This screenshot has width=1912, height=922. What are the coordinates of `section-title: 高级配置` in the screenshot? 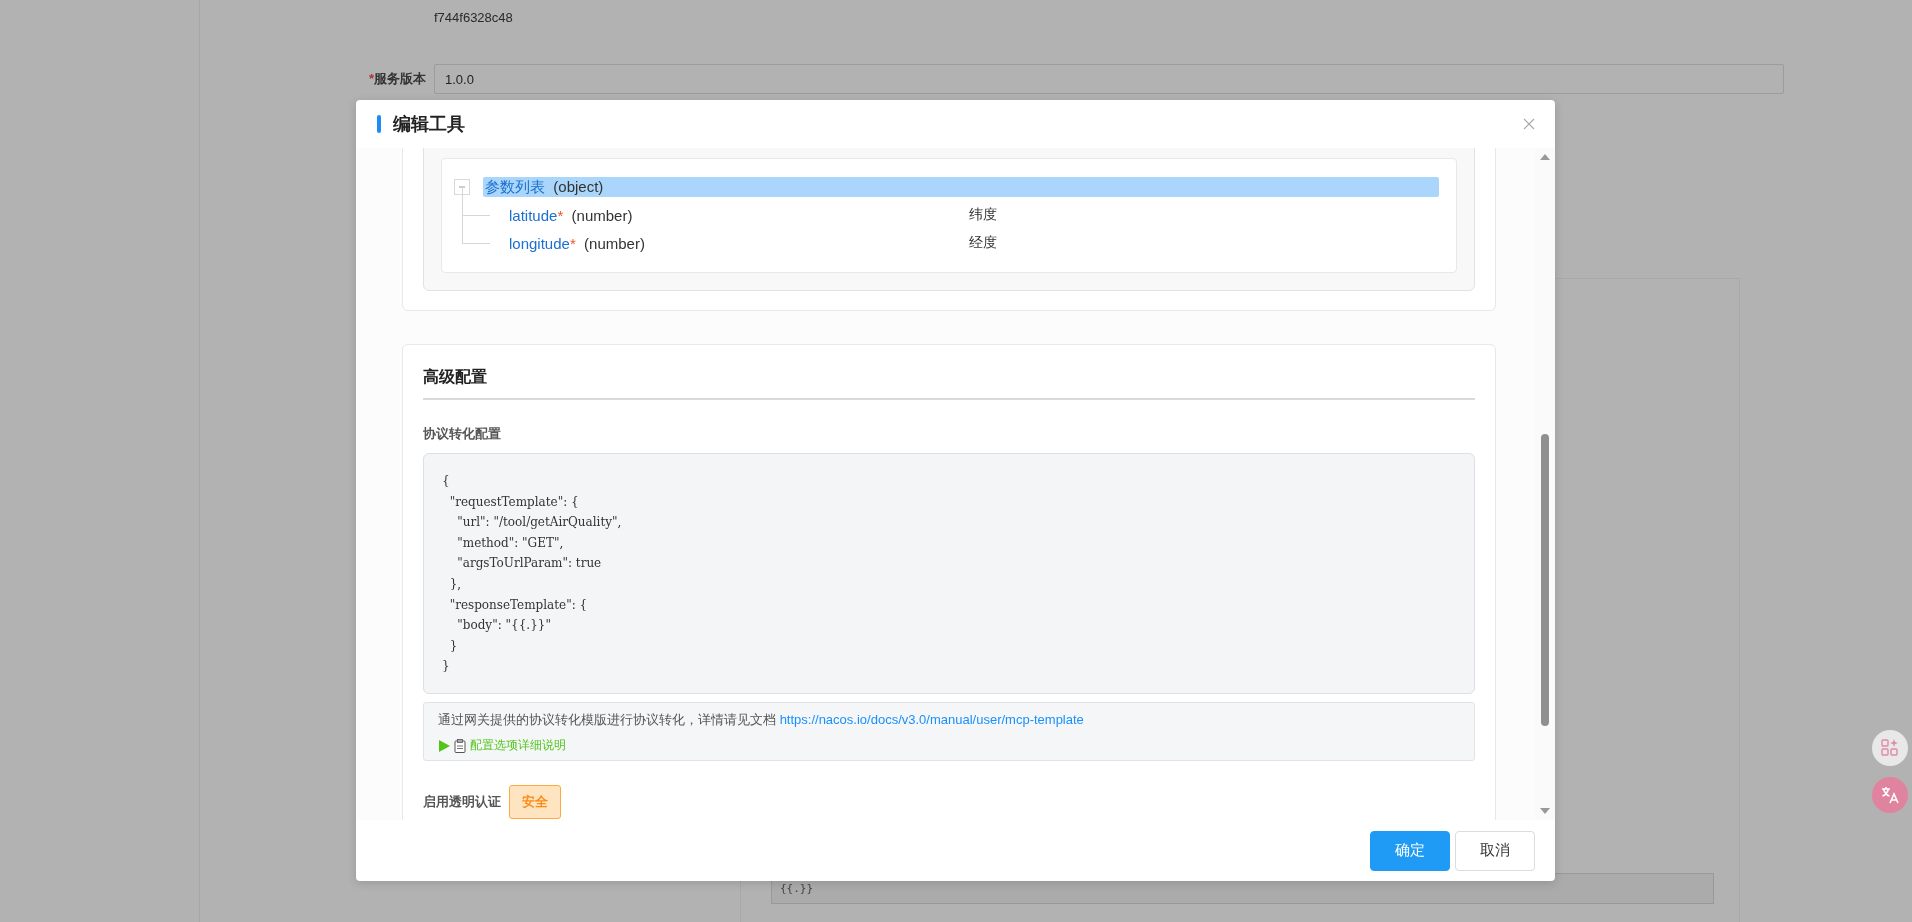 It's located at (455, 377).